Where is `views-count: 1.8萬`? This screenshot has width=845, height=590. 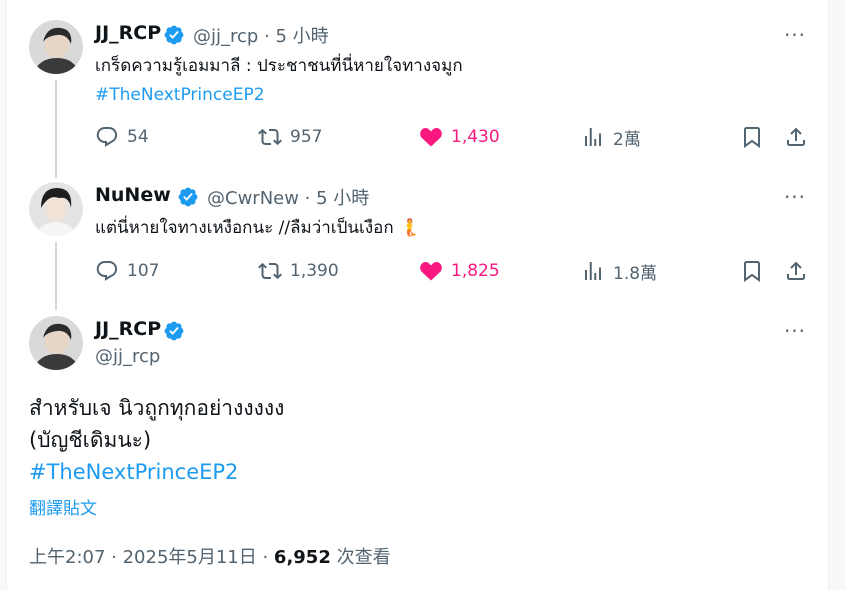 views-count: 1.8萬 is located at coordinates (635, 273).